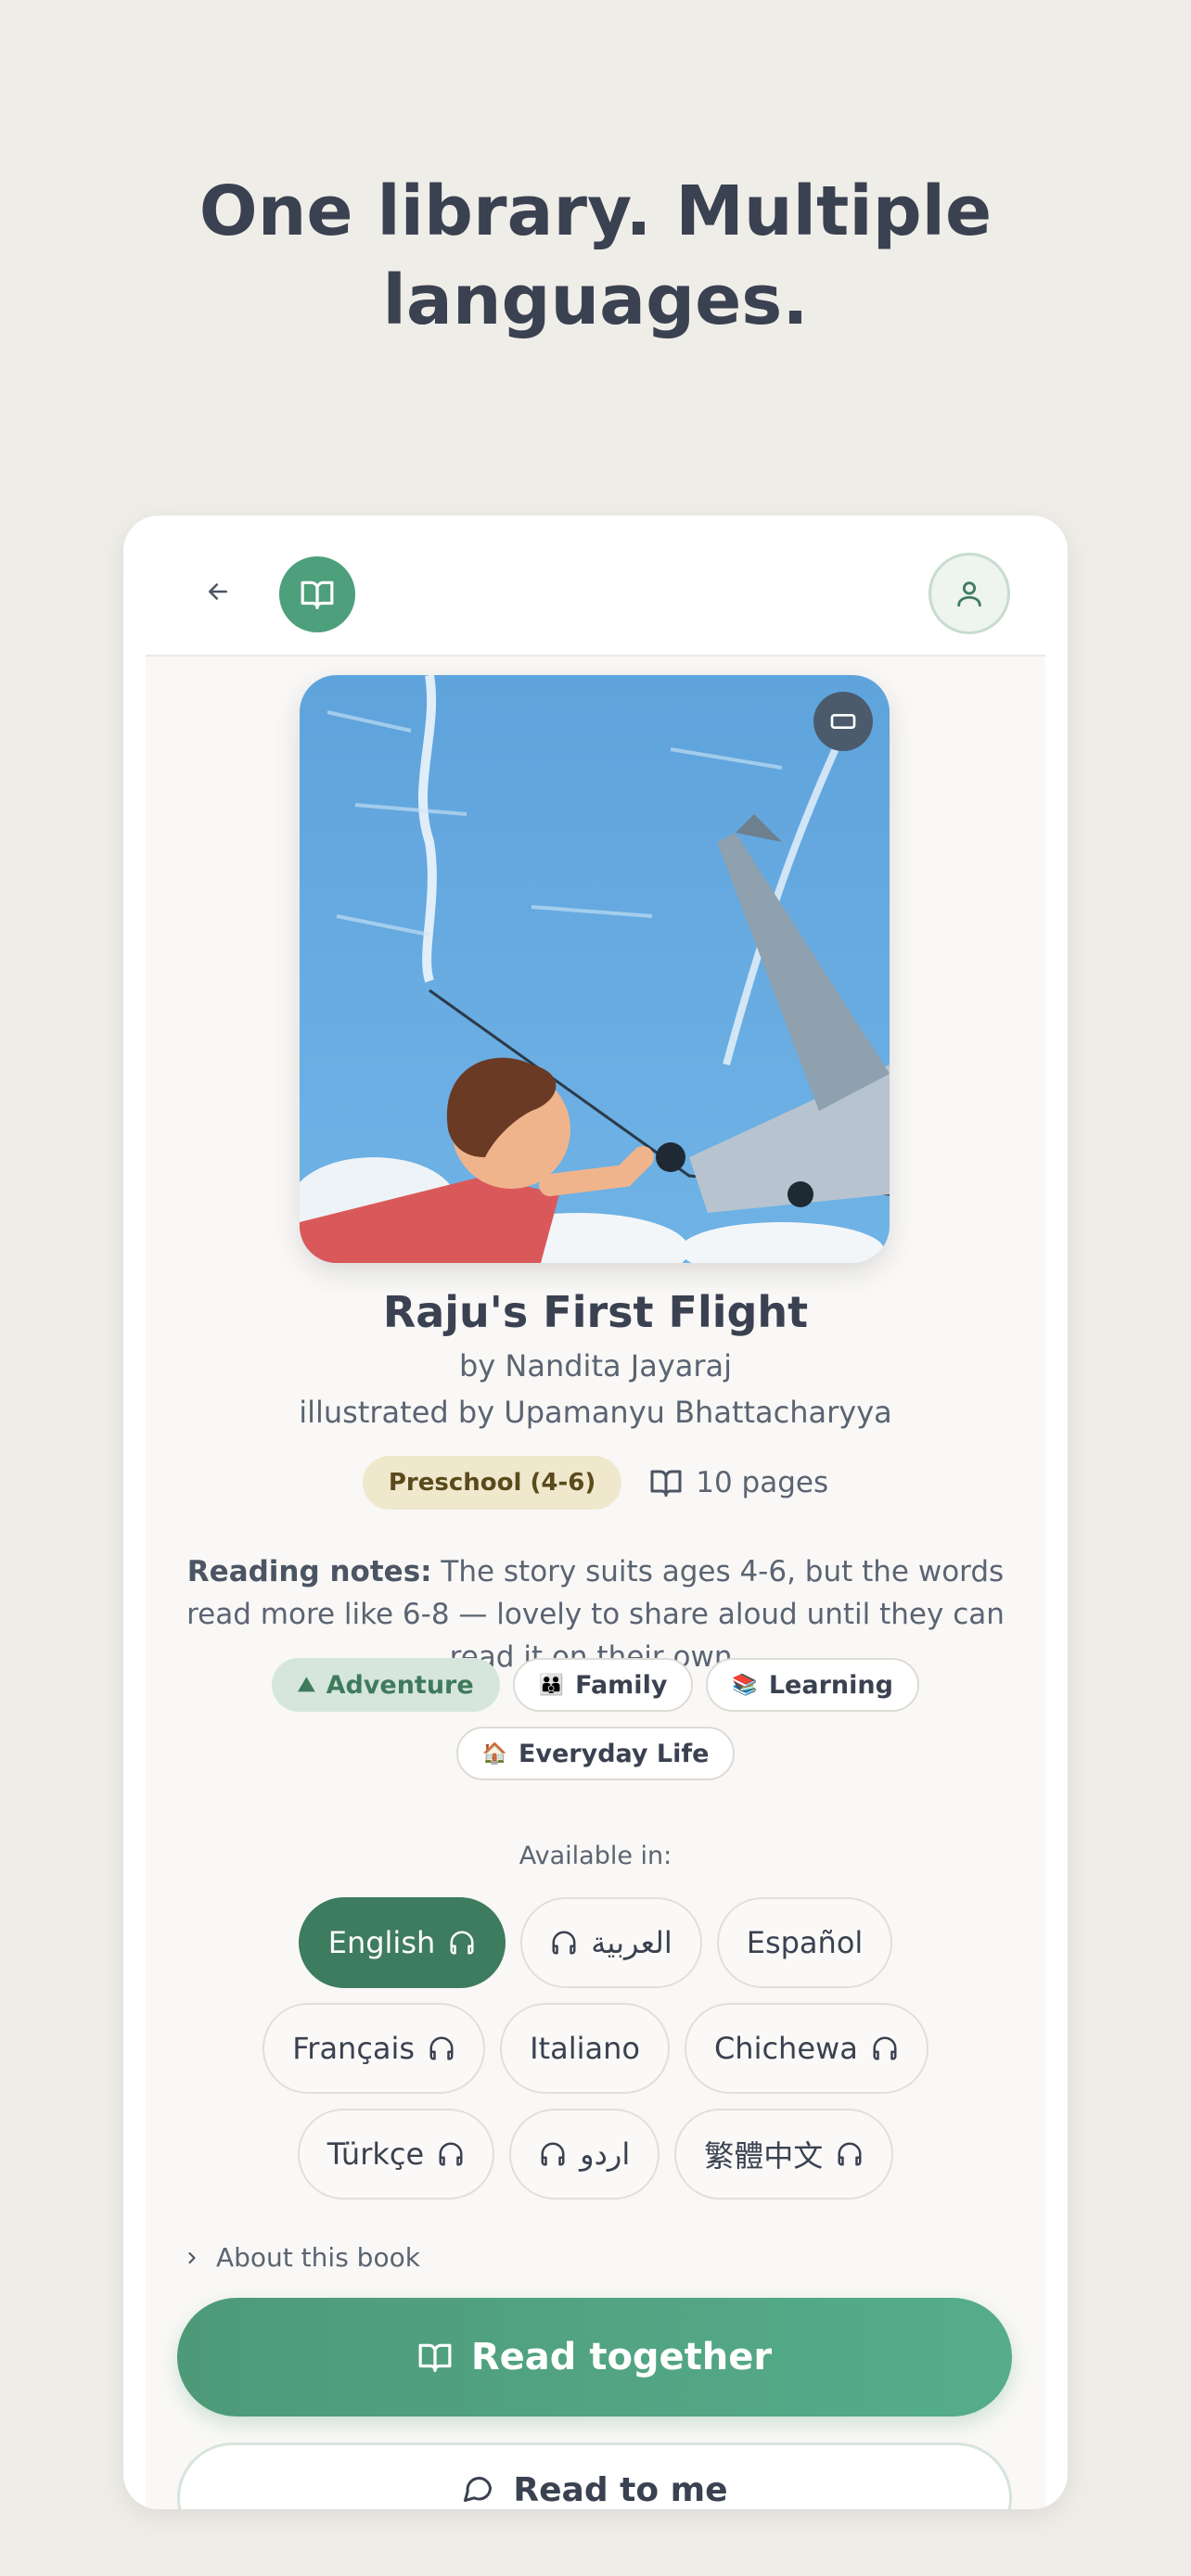 The height and width of the screenshot is (2576, 1191). What do you see at coordinates (785, 2048) in the screenshot?
I see `language-label: Chichewa` at bounding box center [785, 2048].